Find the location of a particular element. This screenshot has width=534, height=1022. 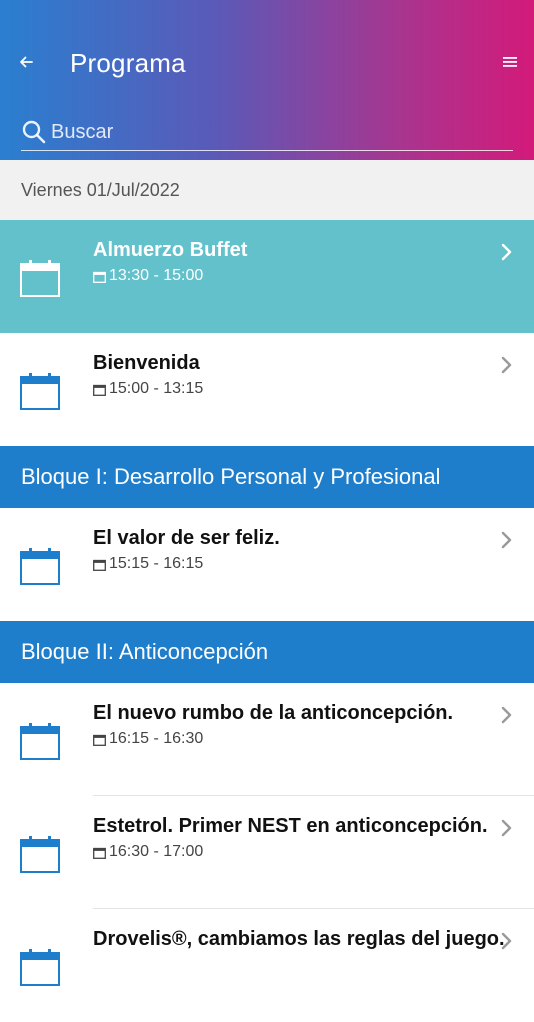

event-title: El nuevo rumbo de la anticoncepción. is located at coordinates (273, 713).